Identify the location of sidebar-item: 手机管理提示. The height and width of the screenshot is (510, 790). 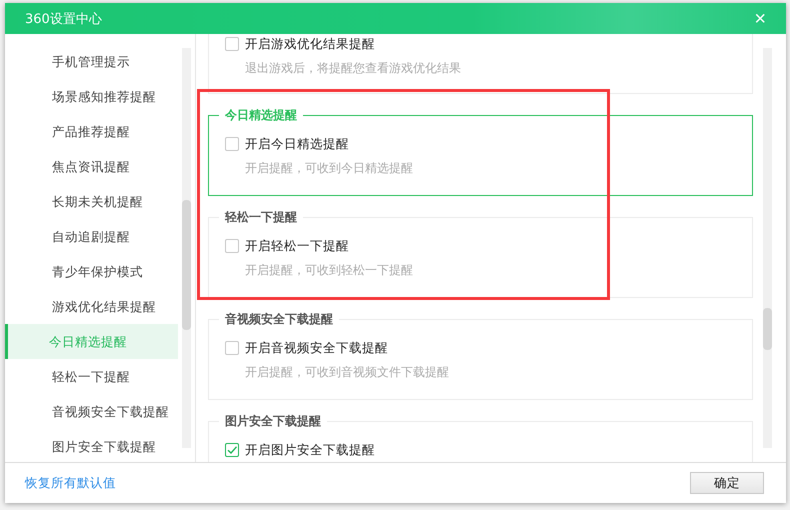
(91, 61).